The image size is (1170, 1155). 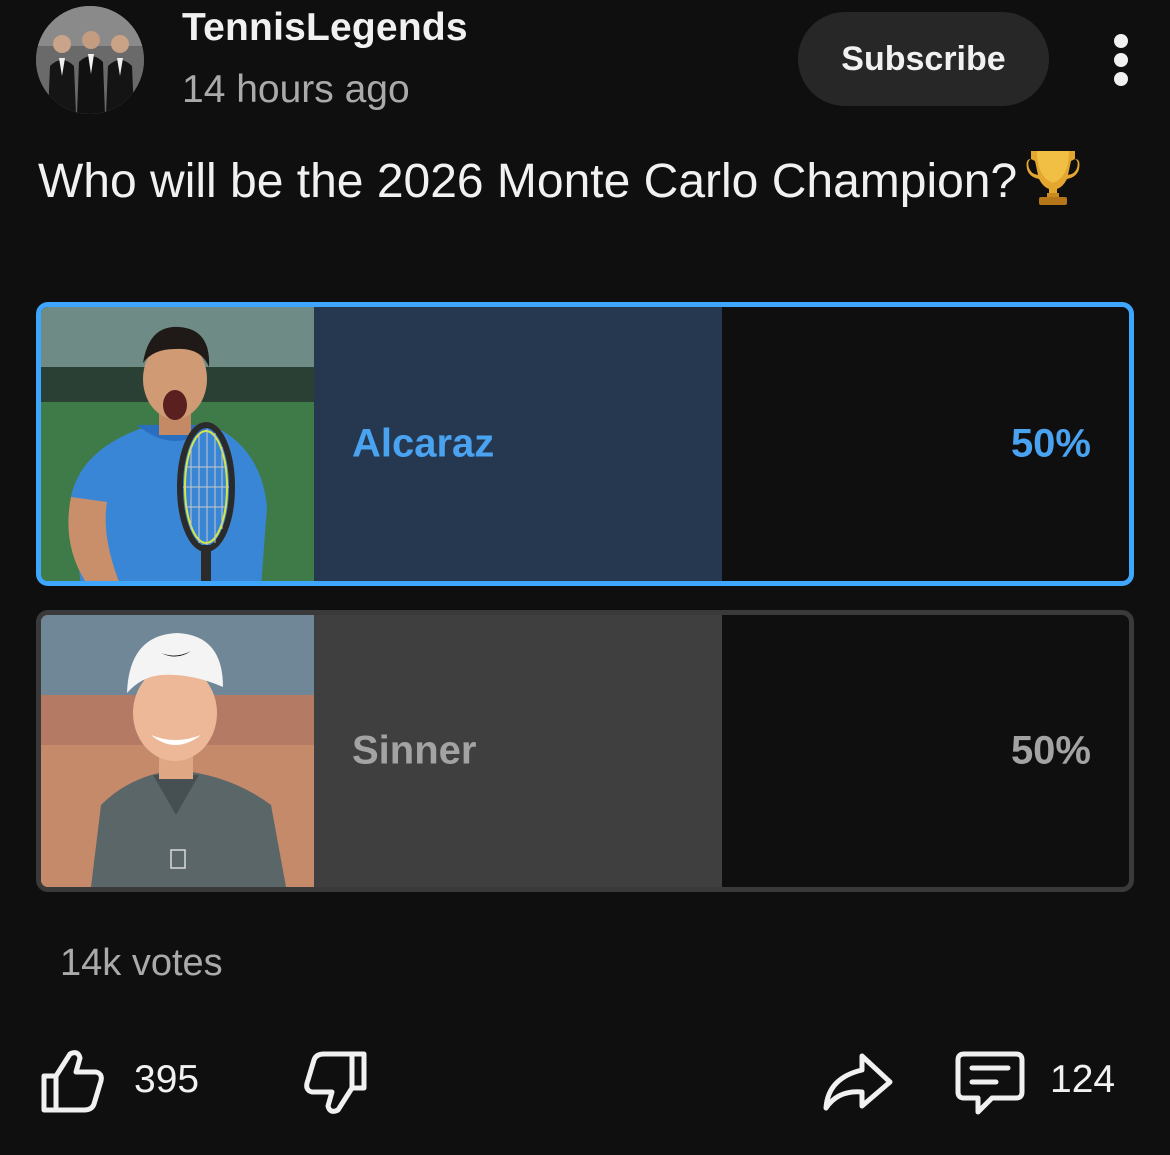 I want to click on vote-count: 14k votes, so click(x=141, y=963).